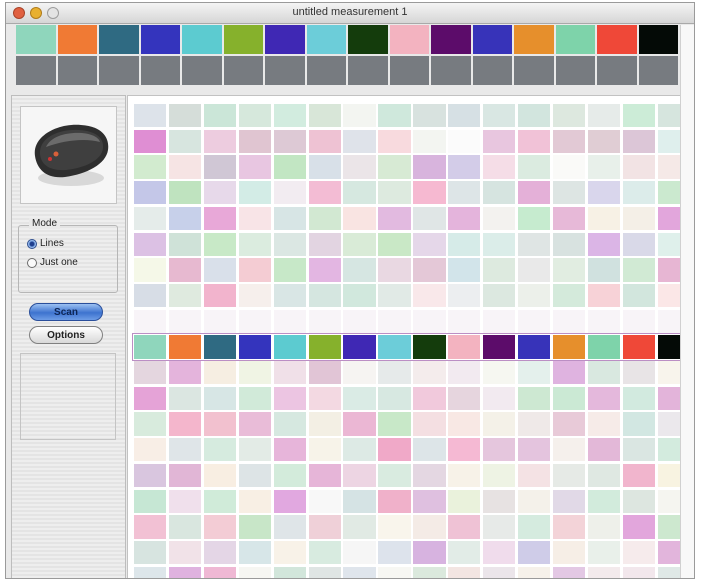 Image resolution: width=701 pixels, height=584 pixels. Describe the element at coordinates (32, 243) in the screenshot. I see `lines-radio` at that location.